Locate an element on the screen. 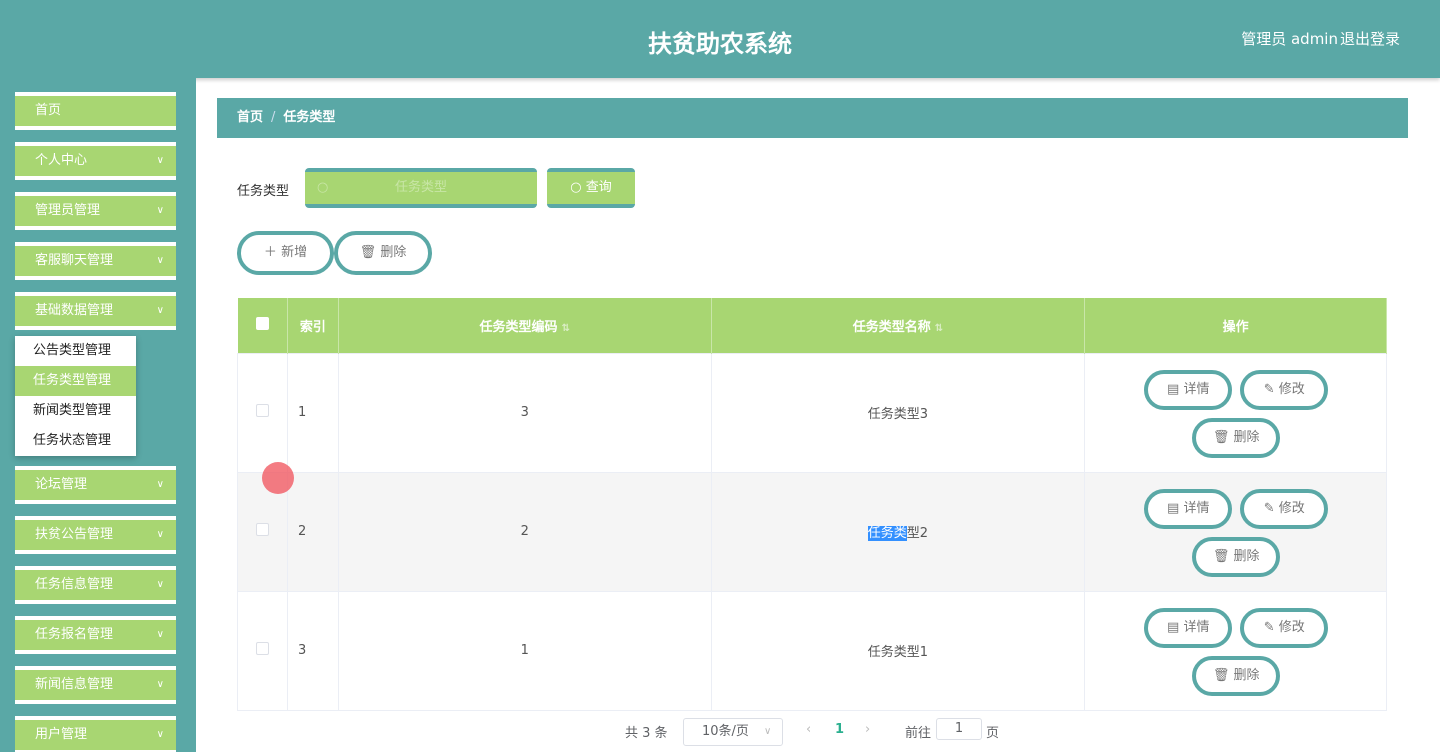  task-type-name: 任务类型3 is located at coordinates (898, 414).